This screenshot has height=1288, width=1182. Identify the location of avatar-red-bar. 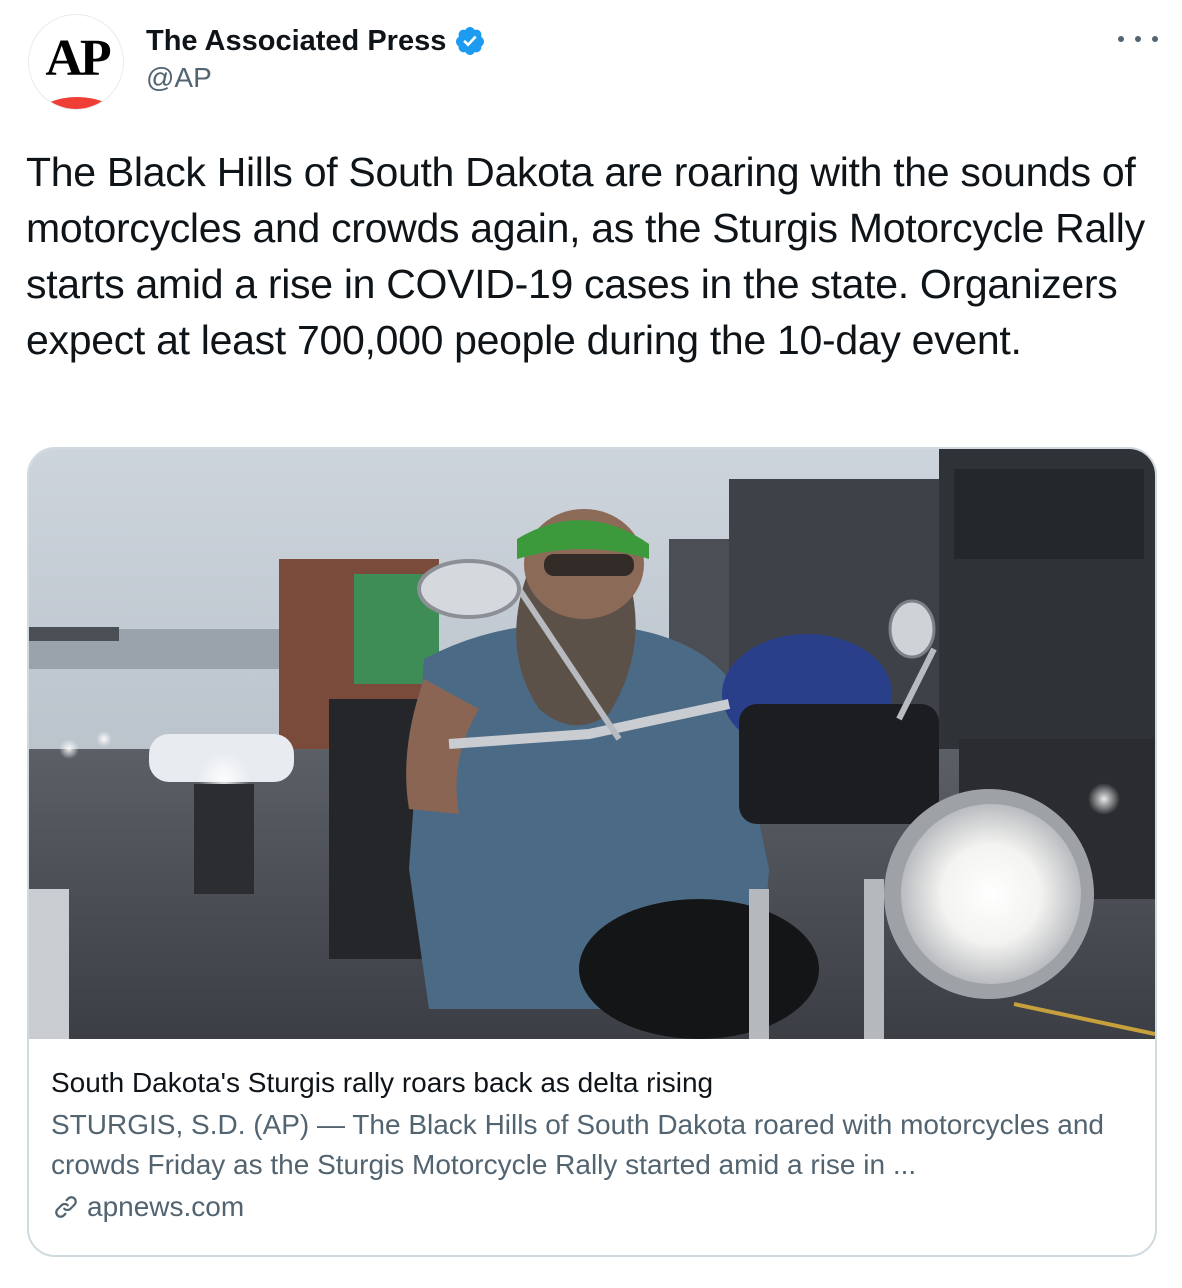
(77, 103).